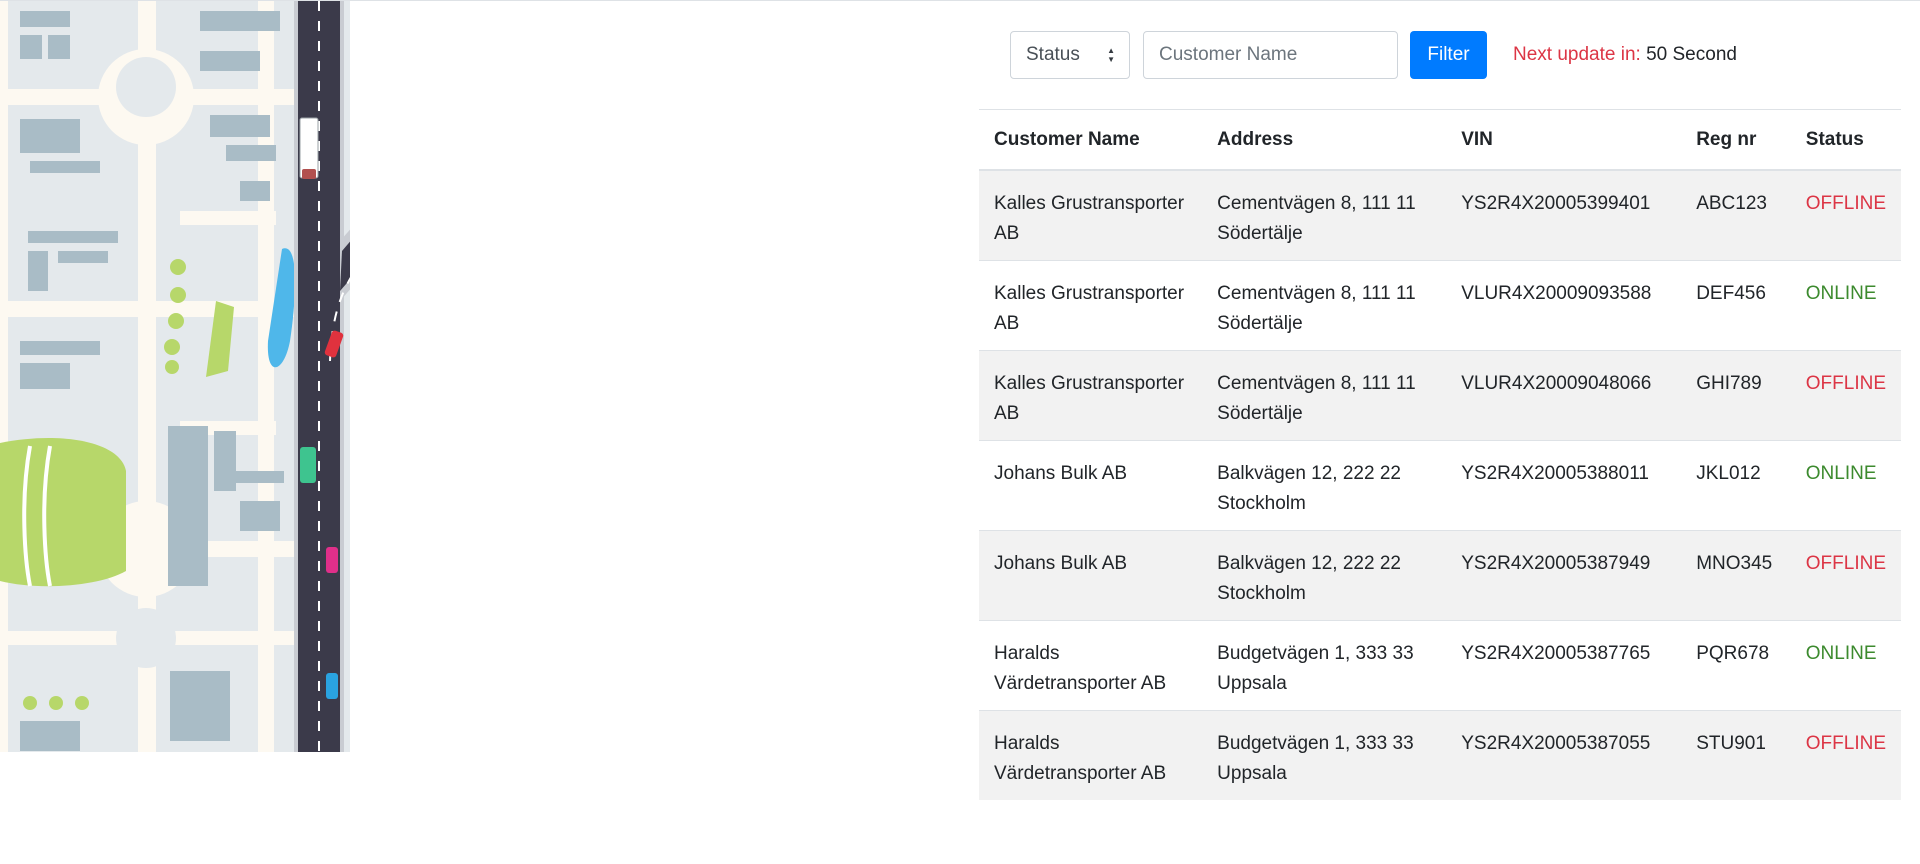 This screenshot has height=864, width=1920. Describe the element at coordinates (1564, 754) in the screenshot. I see `cell-vin: YS2R4X20005387055` at that location.